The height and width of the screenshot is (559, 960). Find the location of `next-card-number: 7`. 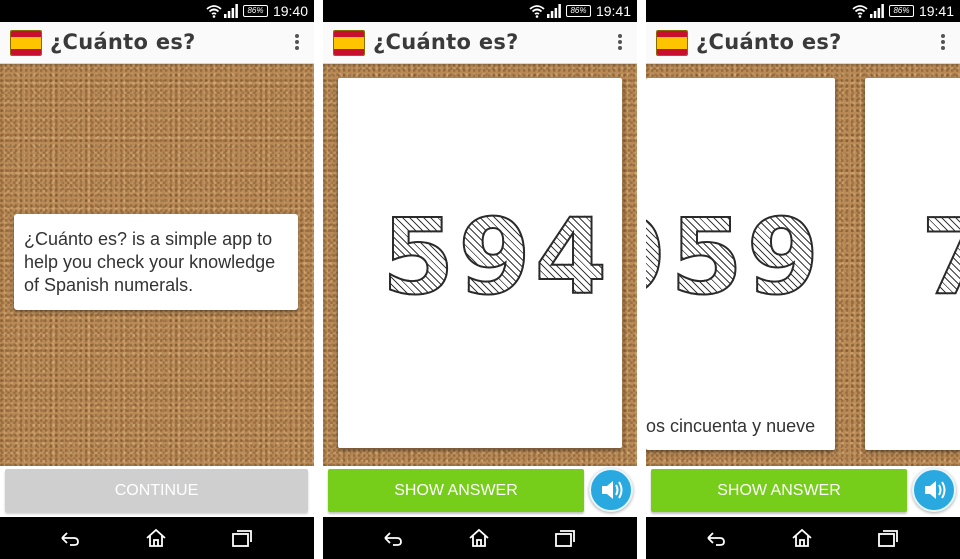

next-card-number: 7 is located at coordinates (940, 257).